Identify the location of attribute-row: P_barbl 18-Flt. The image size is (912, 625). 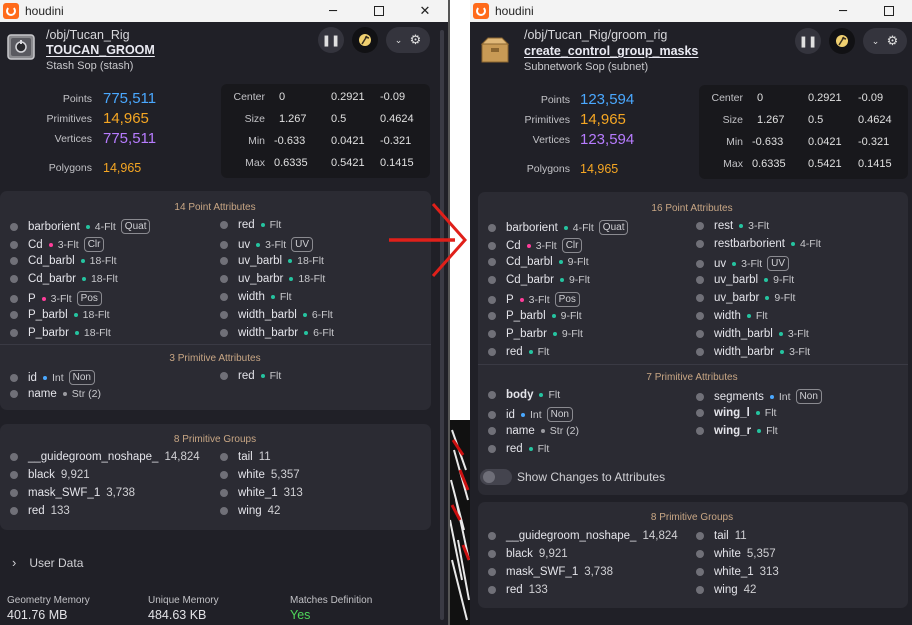
(59, 315).